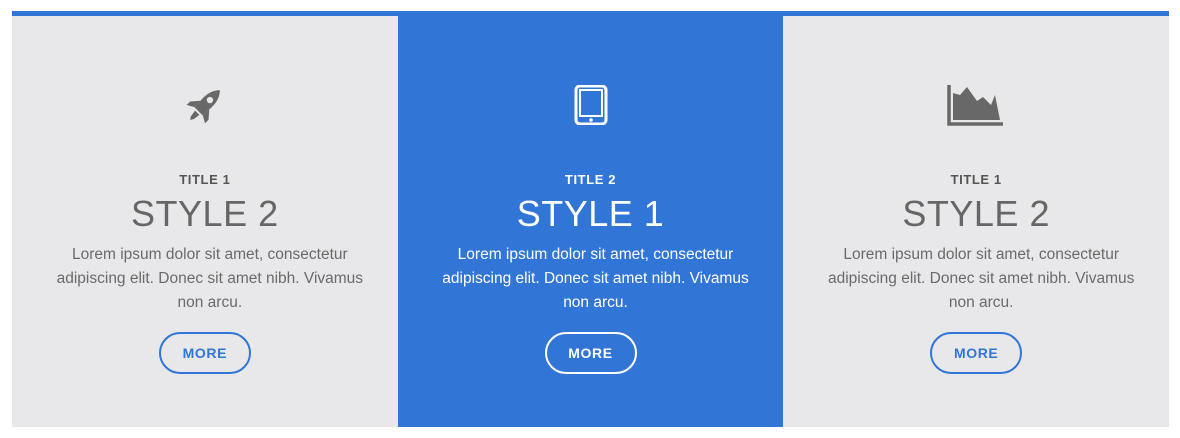  Describe the element at coordinates (590, 179) in the screenshot. I see `card-kicker: TITLE 2` at that location.